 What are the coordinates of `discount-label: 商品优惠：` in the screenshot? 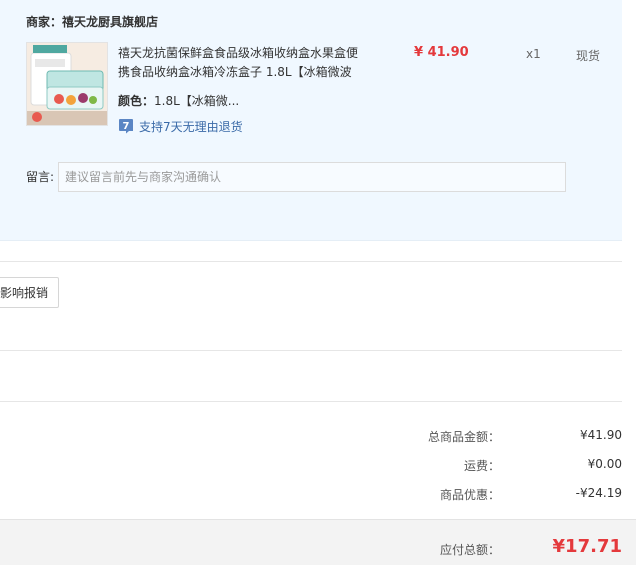 It's located at (469, 495).